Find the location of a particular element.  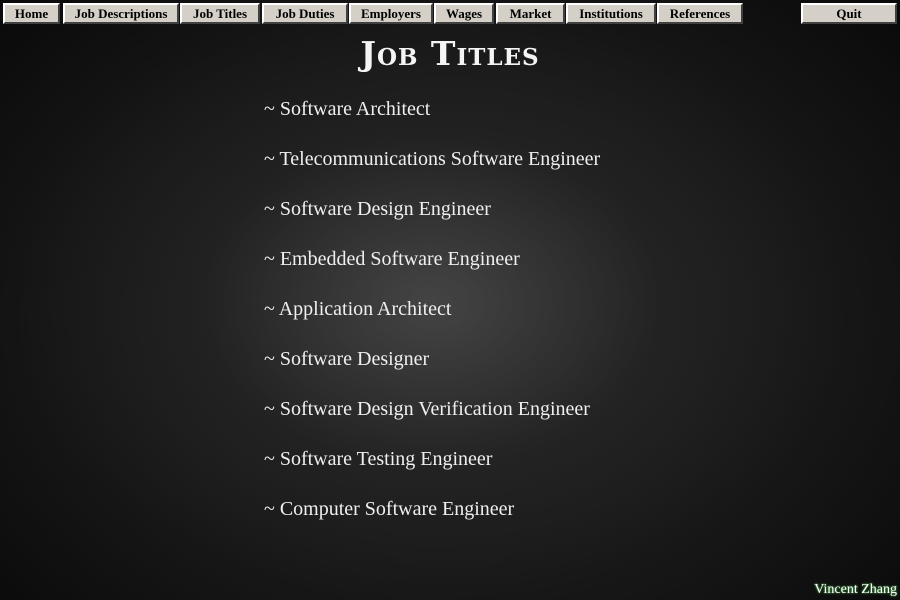

nav-job-titles-button: Job Titles is located at coordinates (220, 13).